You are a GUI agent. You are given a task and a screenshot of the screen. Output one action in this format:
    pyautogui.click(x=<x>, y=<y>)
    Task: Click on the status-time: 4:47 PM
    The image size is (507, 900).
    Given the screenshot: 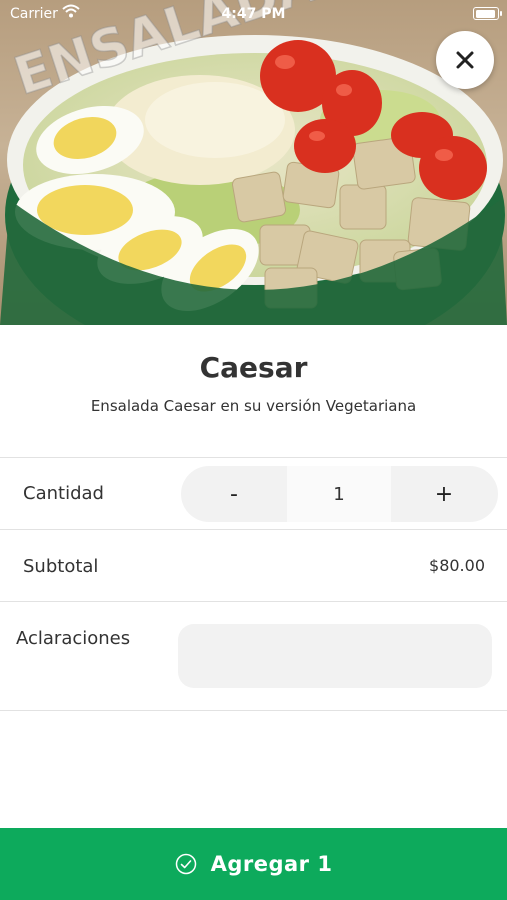 What is the action you would take?
    pyautogui.click(x=253, y=14)
    